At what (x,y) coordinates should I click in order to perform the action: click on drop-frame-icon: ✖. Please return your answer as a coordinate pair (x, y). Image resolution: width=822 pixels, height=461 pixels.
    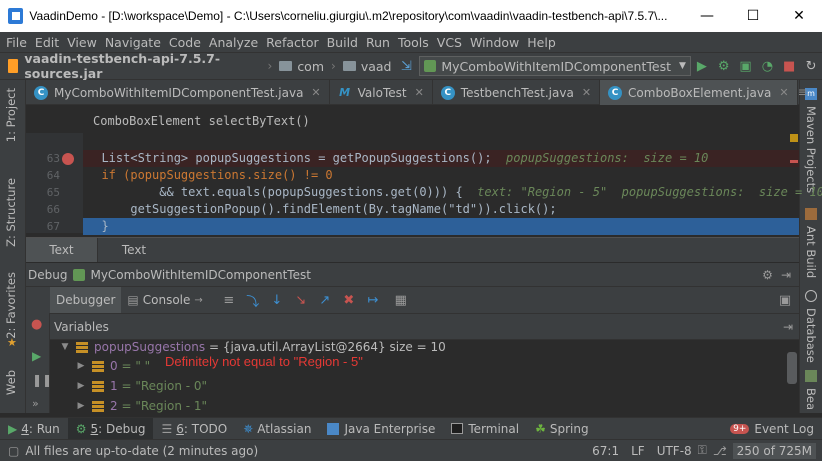
    Looking at the image, I should click on (349, 300).